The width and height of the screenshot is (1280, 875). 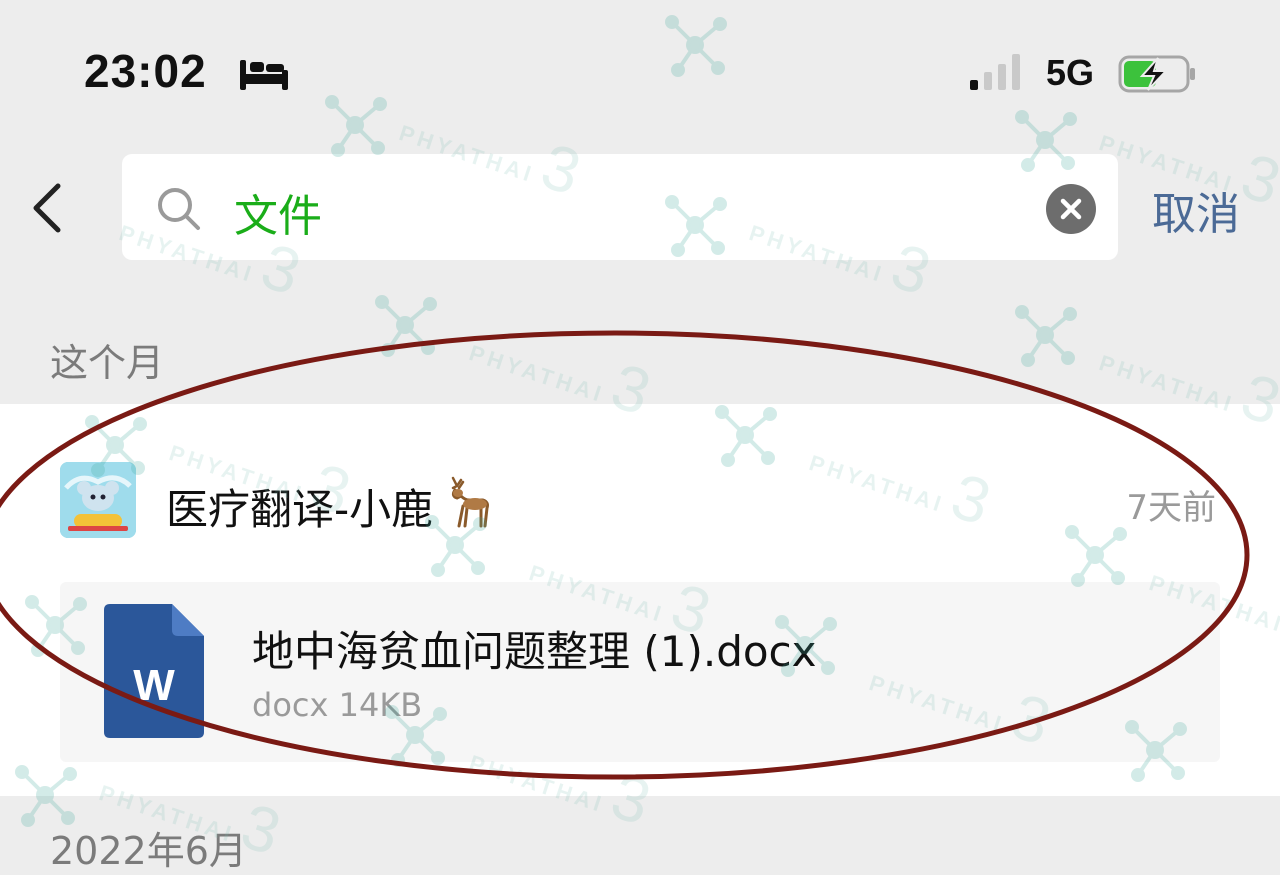 I want to click on file-name: 地中海贫血问题整理 (1).docx, so click(x=534, y=651).